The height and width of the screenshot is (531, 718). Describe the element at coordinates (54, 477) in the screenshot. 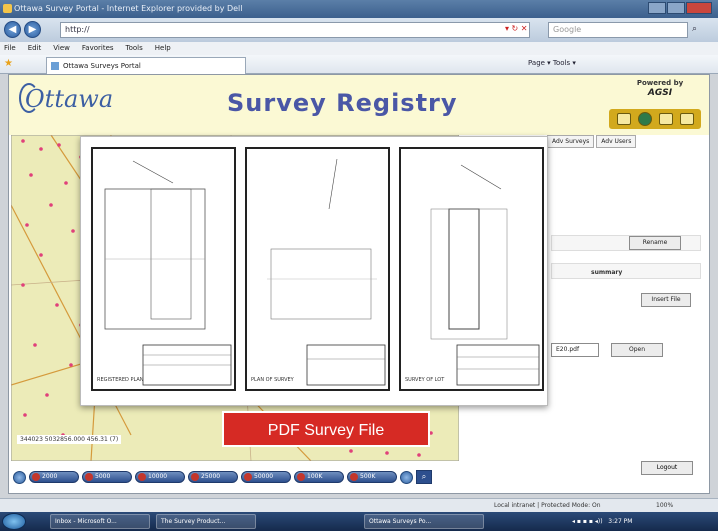

I see `zoom-level-2000: 2000` at that location.